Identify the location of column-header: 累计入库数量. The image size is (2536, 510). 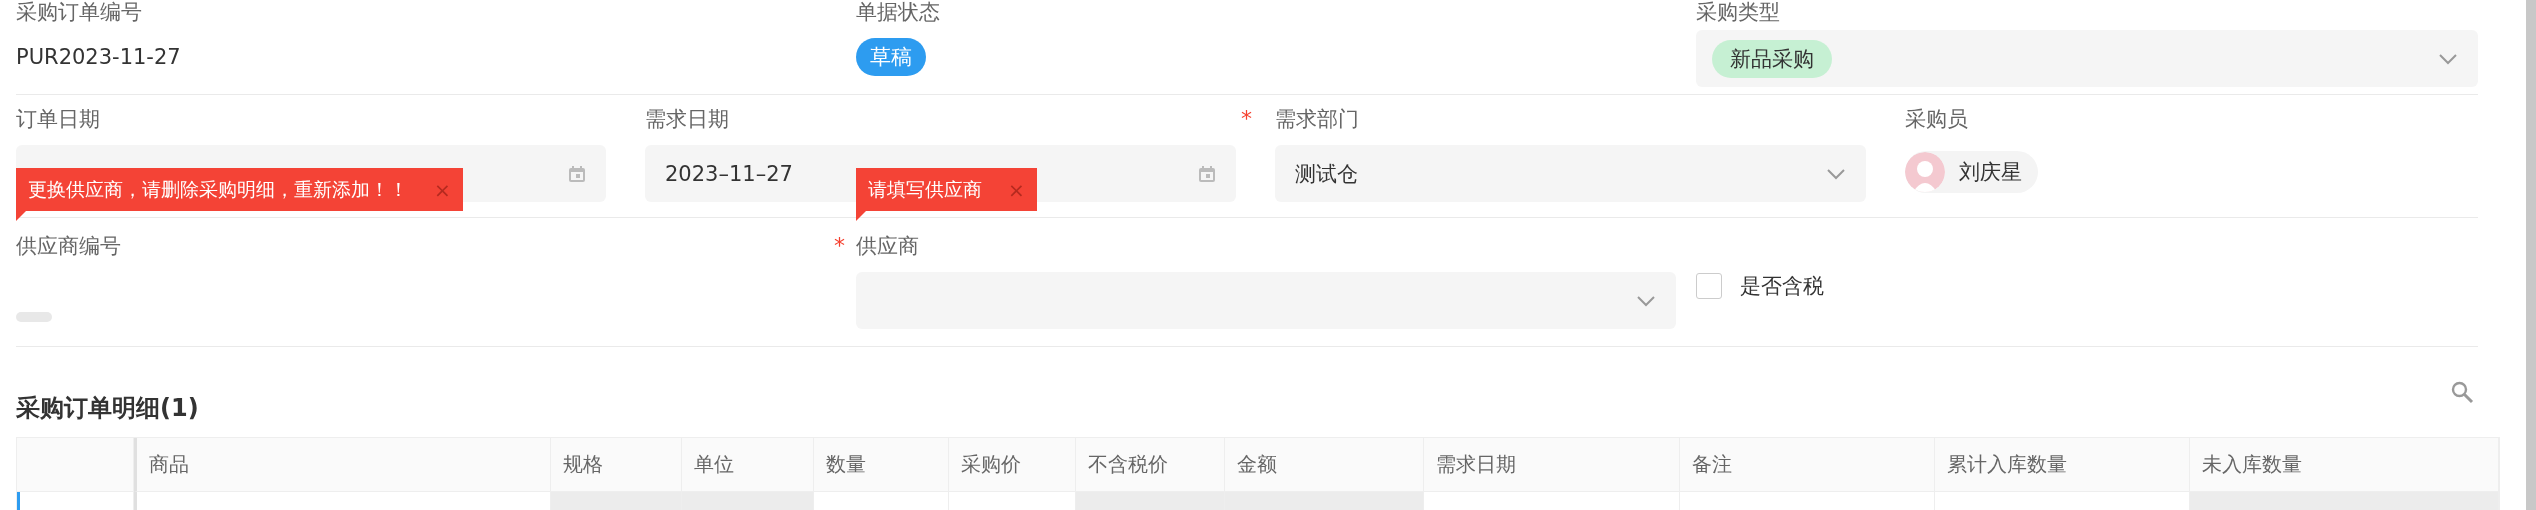
(2062, 465).